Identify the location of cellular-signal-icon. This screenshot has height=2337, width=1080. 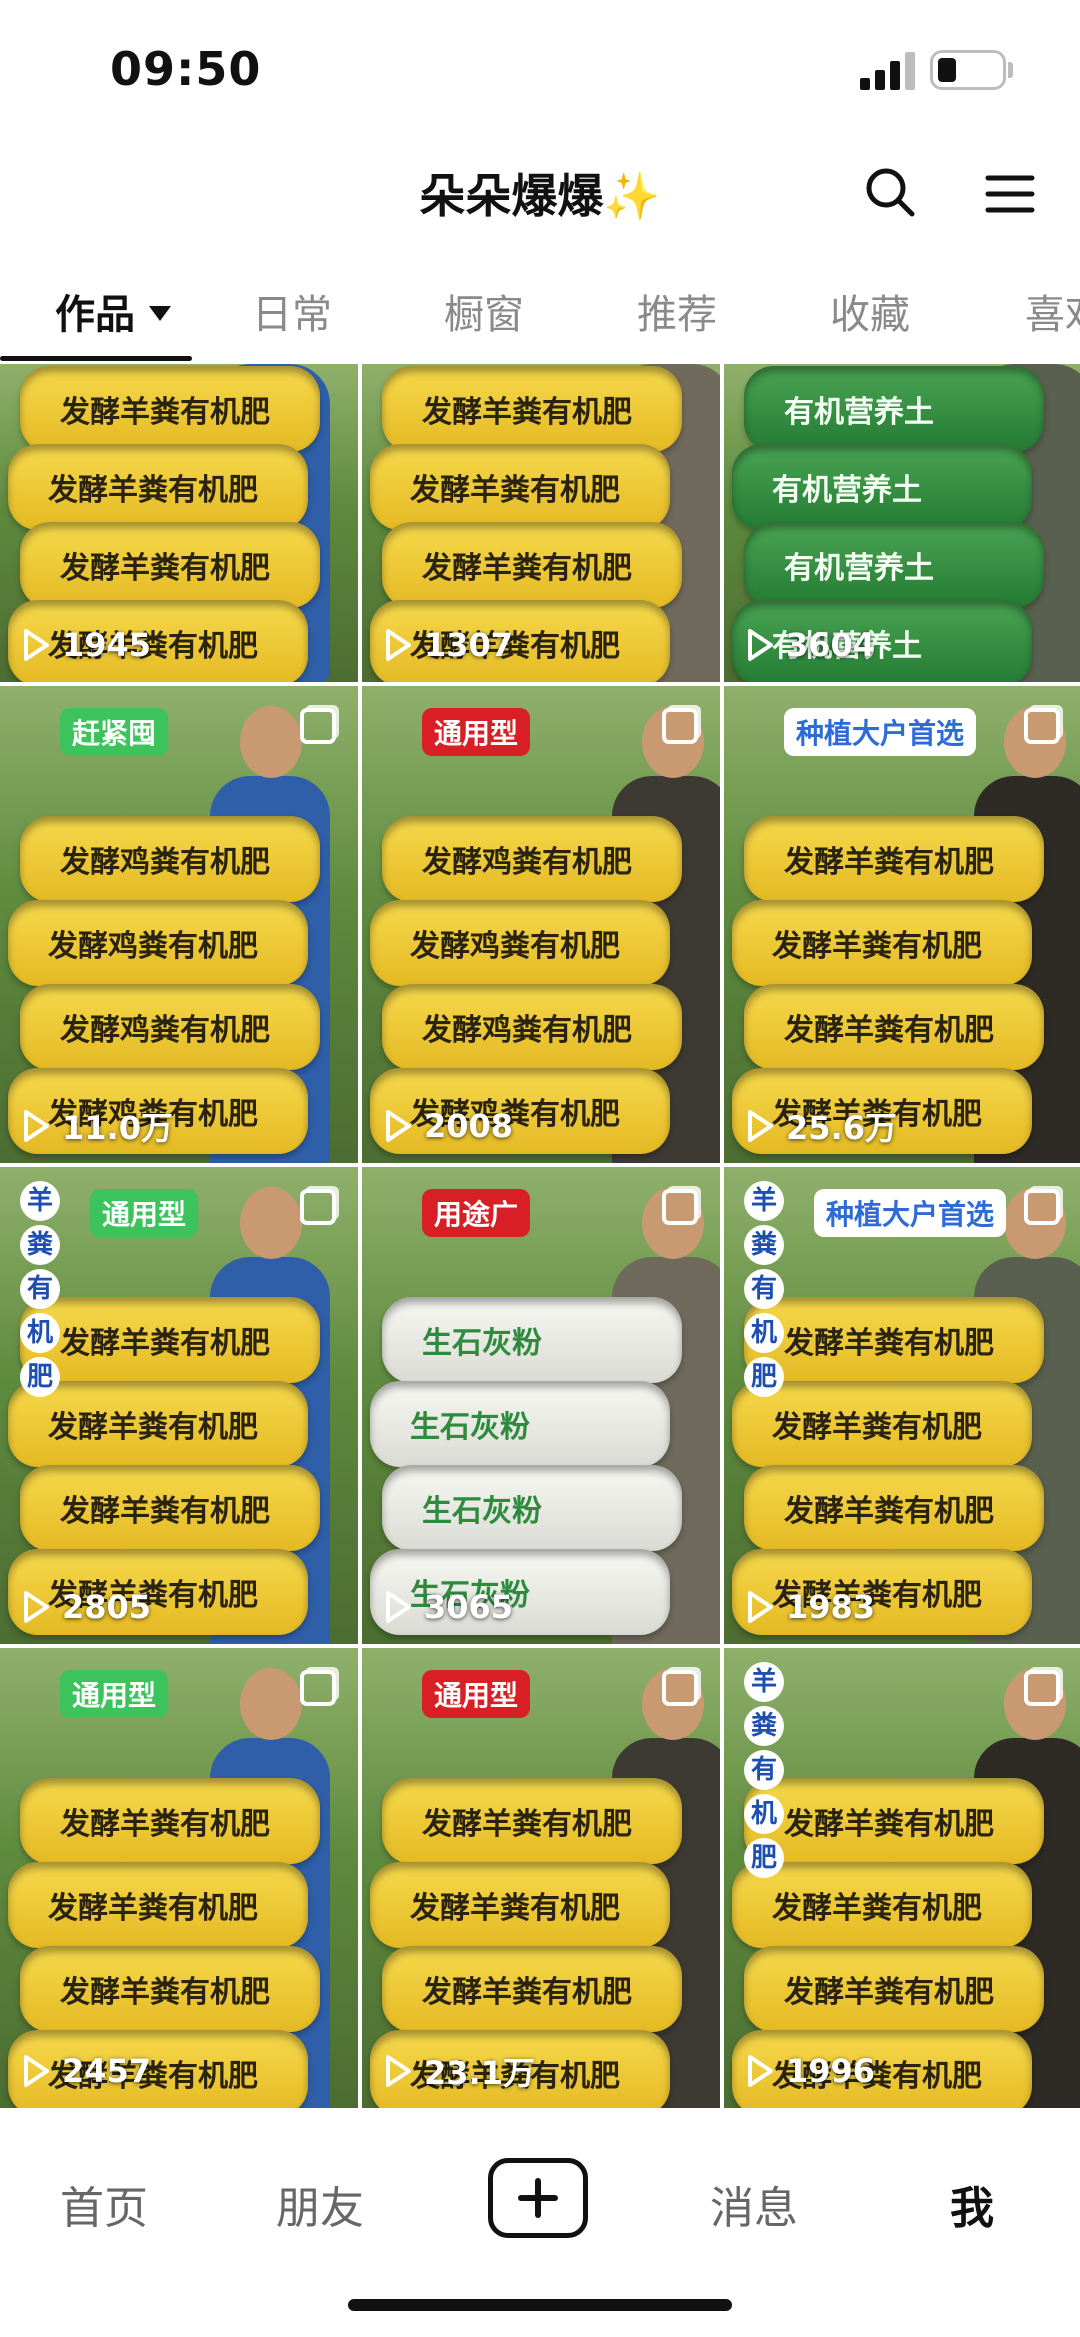
(888, 71).